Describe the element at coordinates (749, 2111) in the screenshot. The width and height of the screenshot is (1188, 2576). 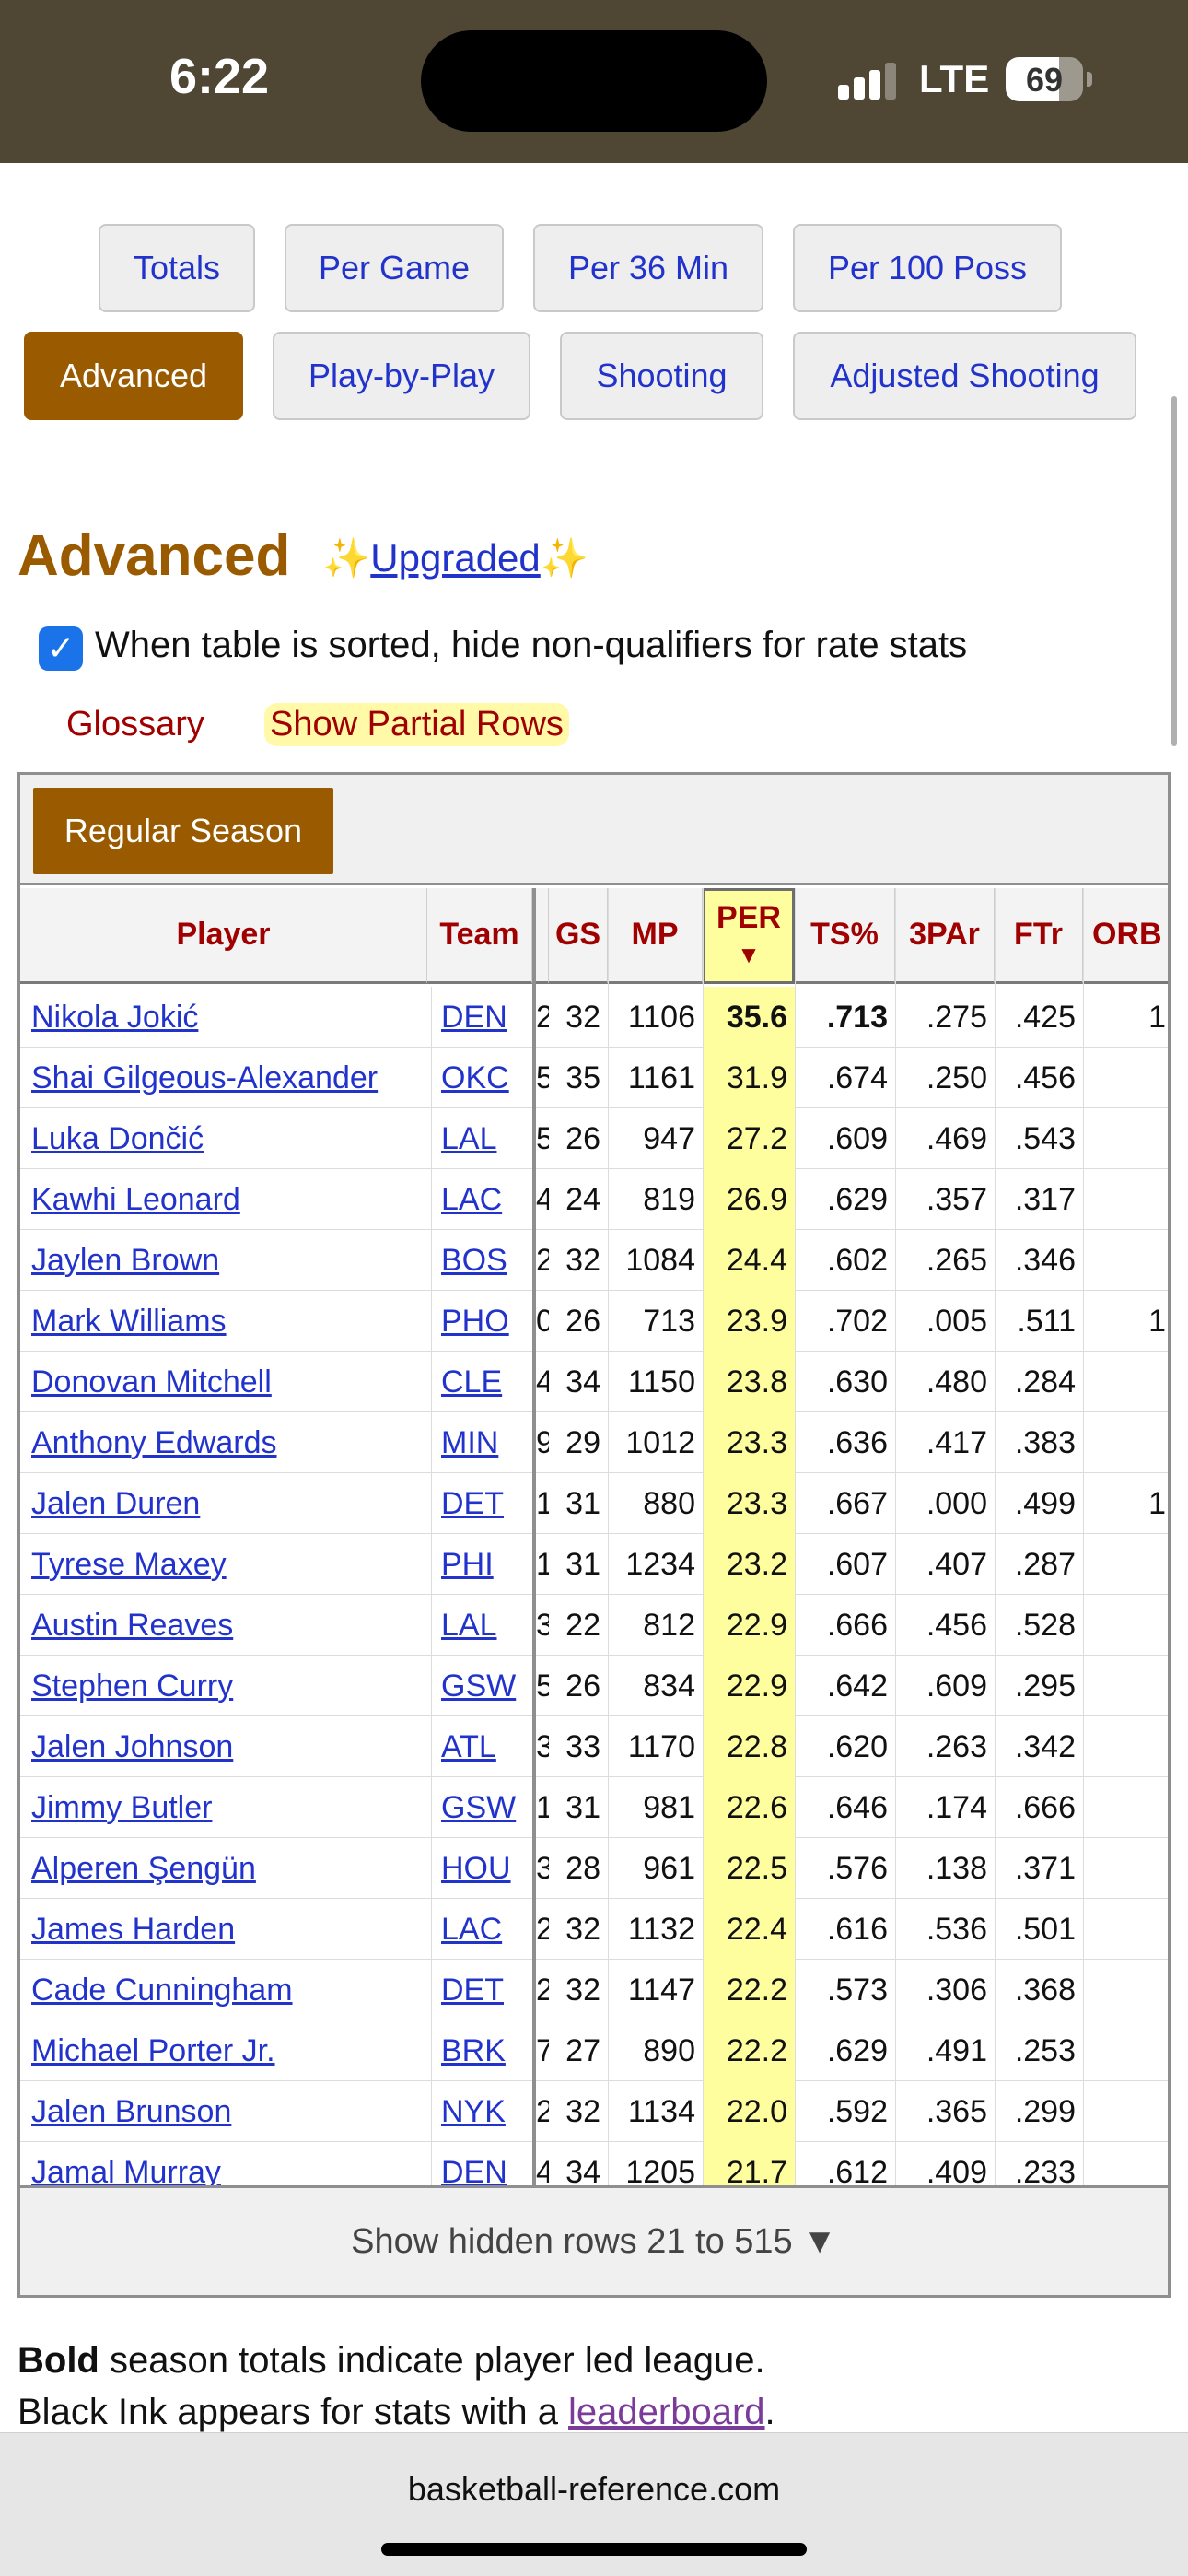
I see `per-cell: 22.0` at that location.